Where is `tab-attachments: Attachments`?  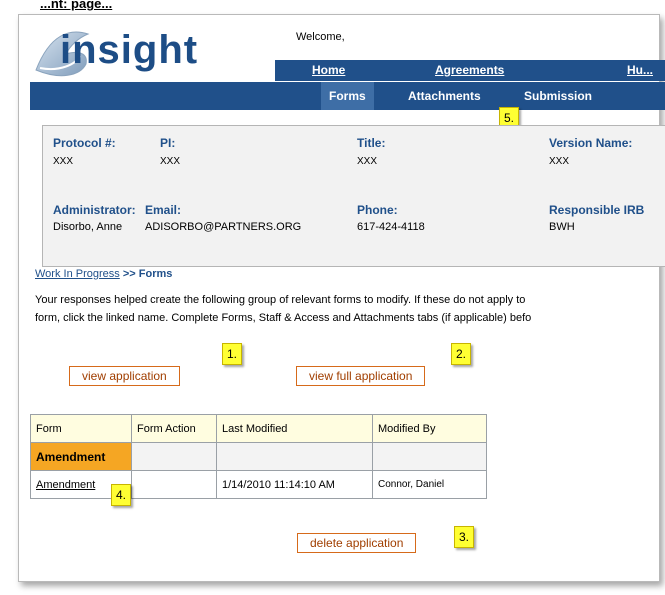
tab-attachments: Attachments is located at coordinates (444, 96).